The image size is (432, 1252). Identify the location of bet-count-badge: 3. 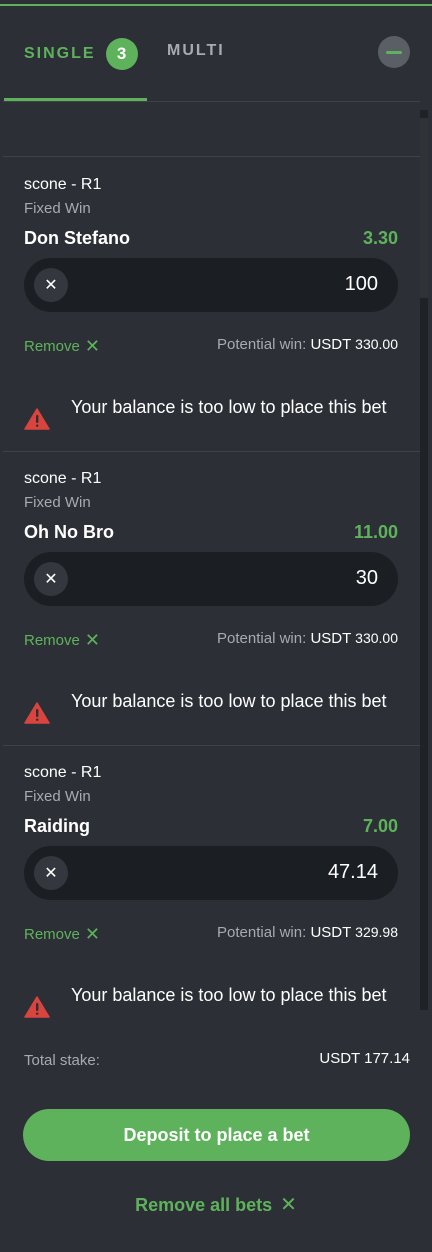
(121, 54).